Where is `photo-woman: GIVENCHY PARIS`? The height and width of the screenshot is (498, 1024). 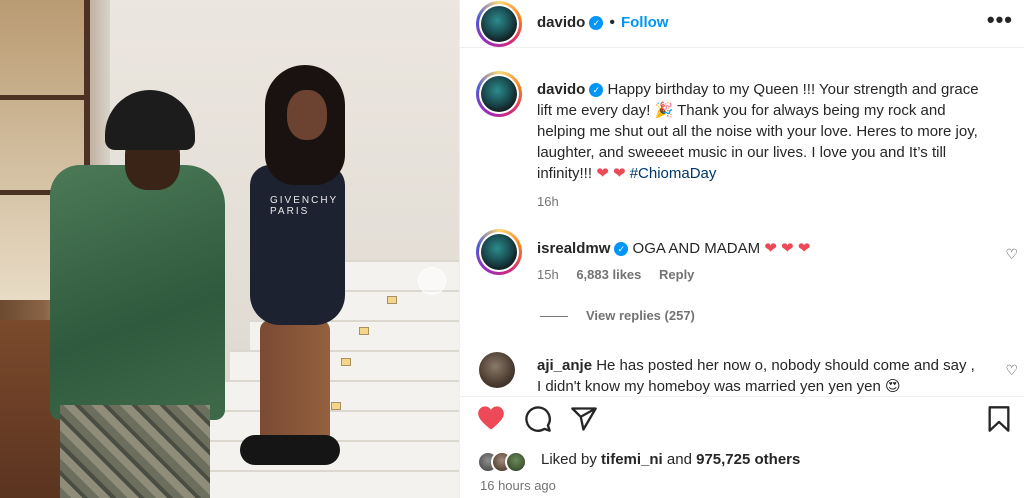 photo-woman: GIVENCHY PARIS is located at coordinates (300, 275).